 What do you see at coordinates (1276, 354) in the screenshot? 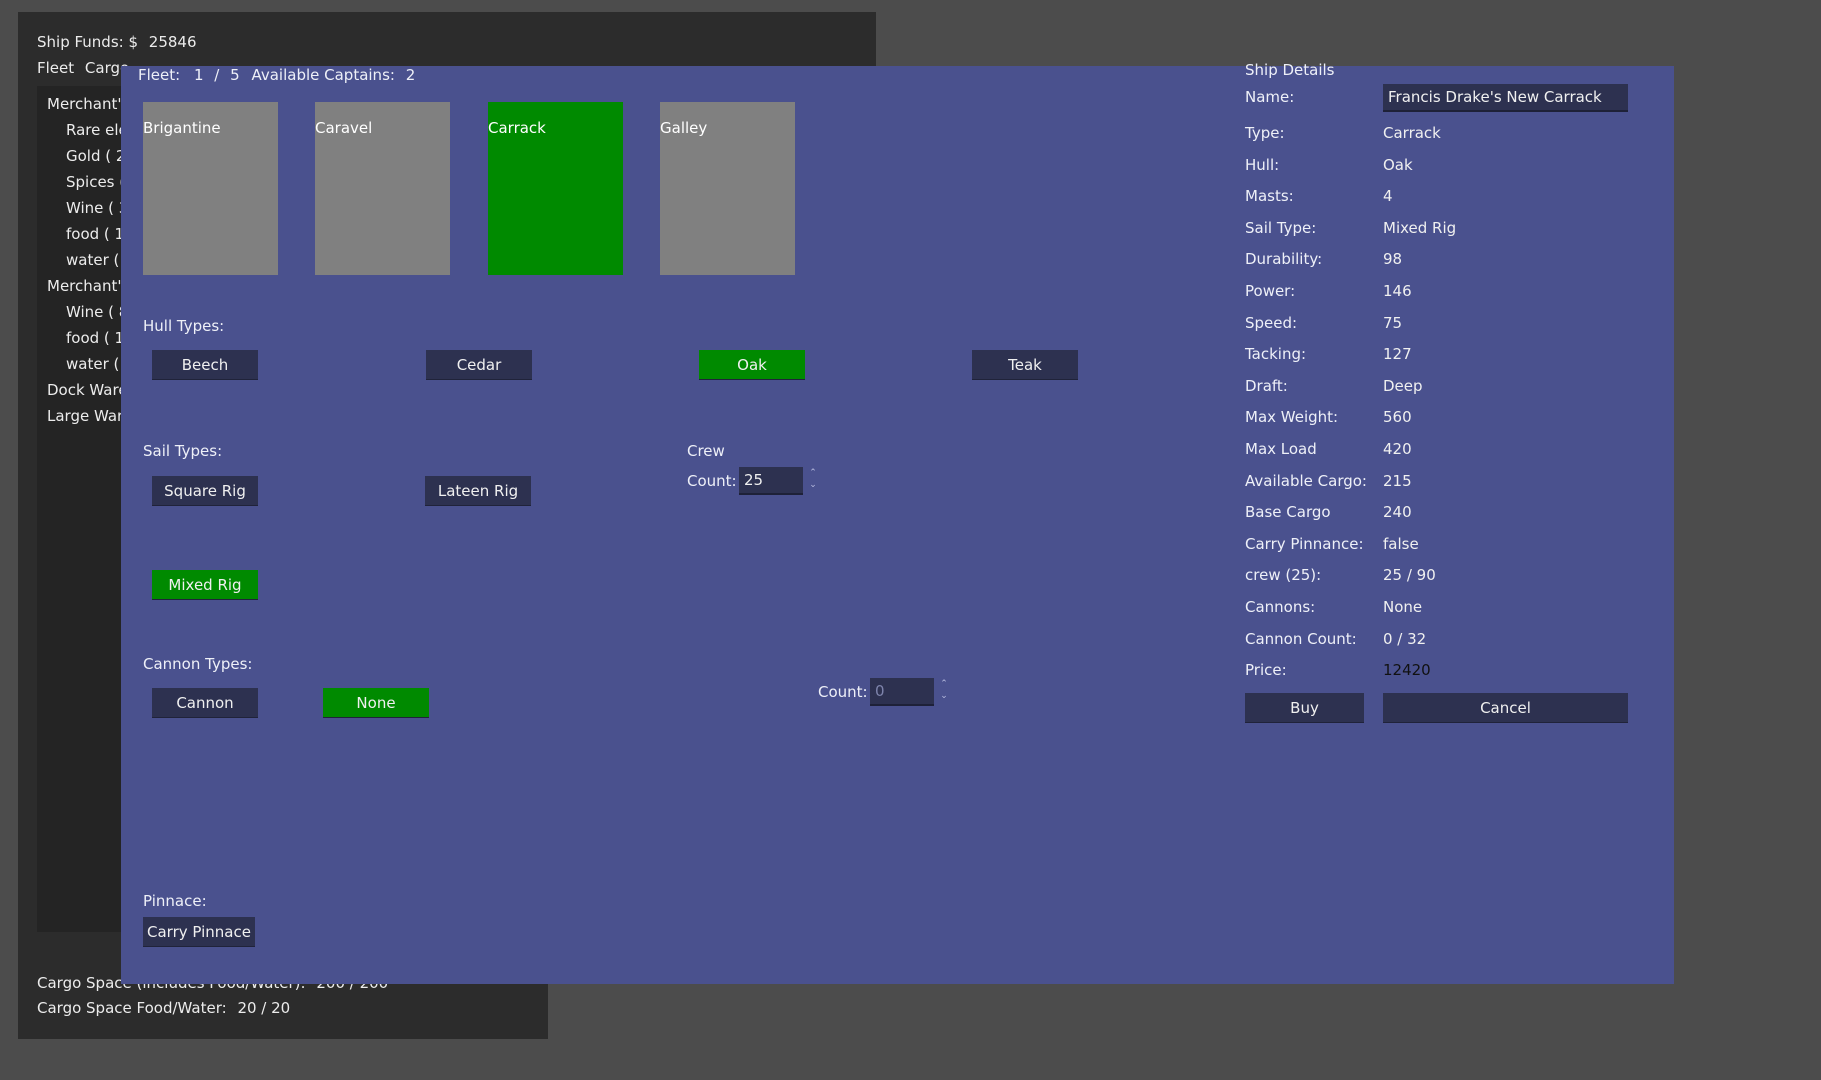
I see `detail-label: Tacking:` at bounding box center [1276, 354].